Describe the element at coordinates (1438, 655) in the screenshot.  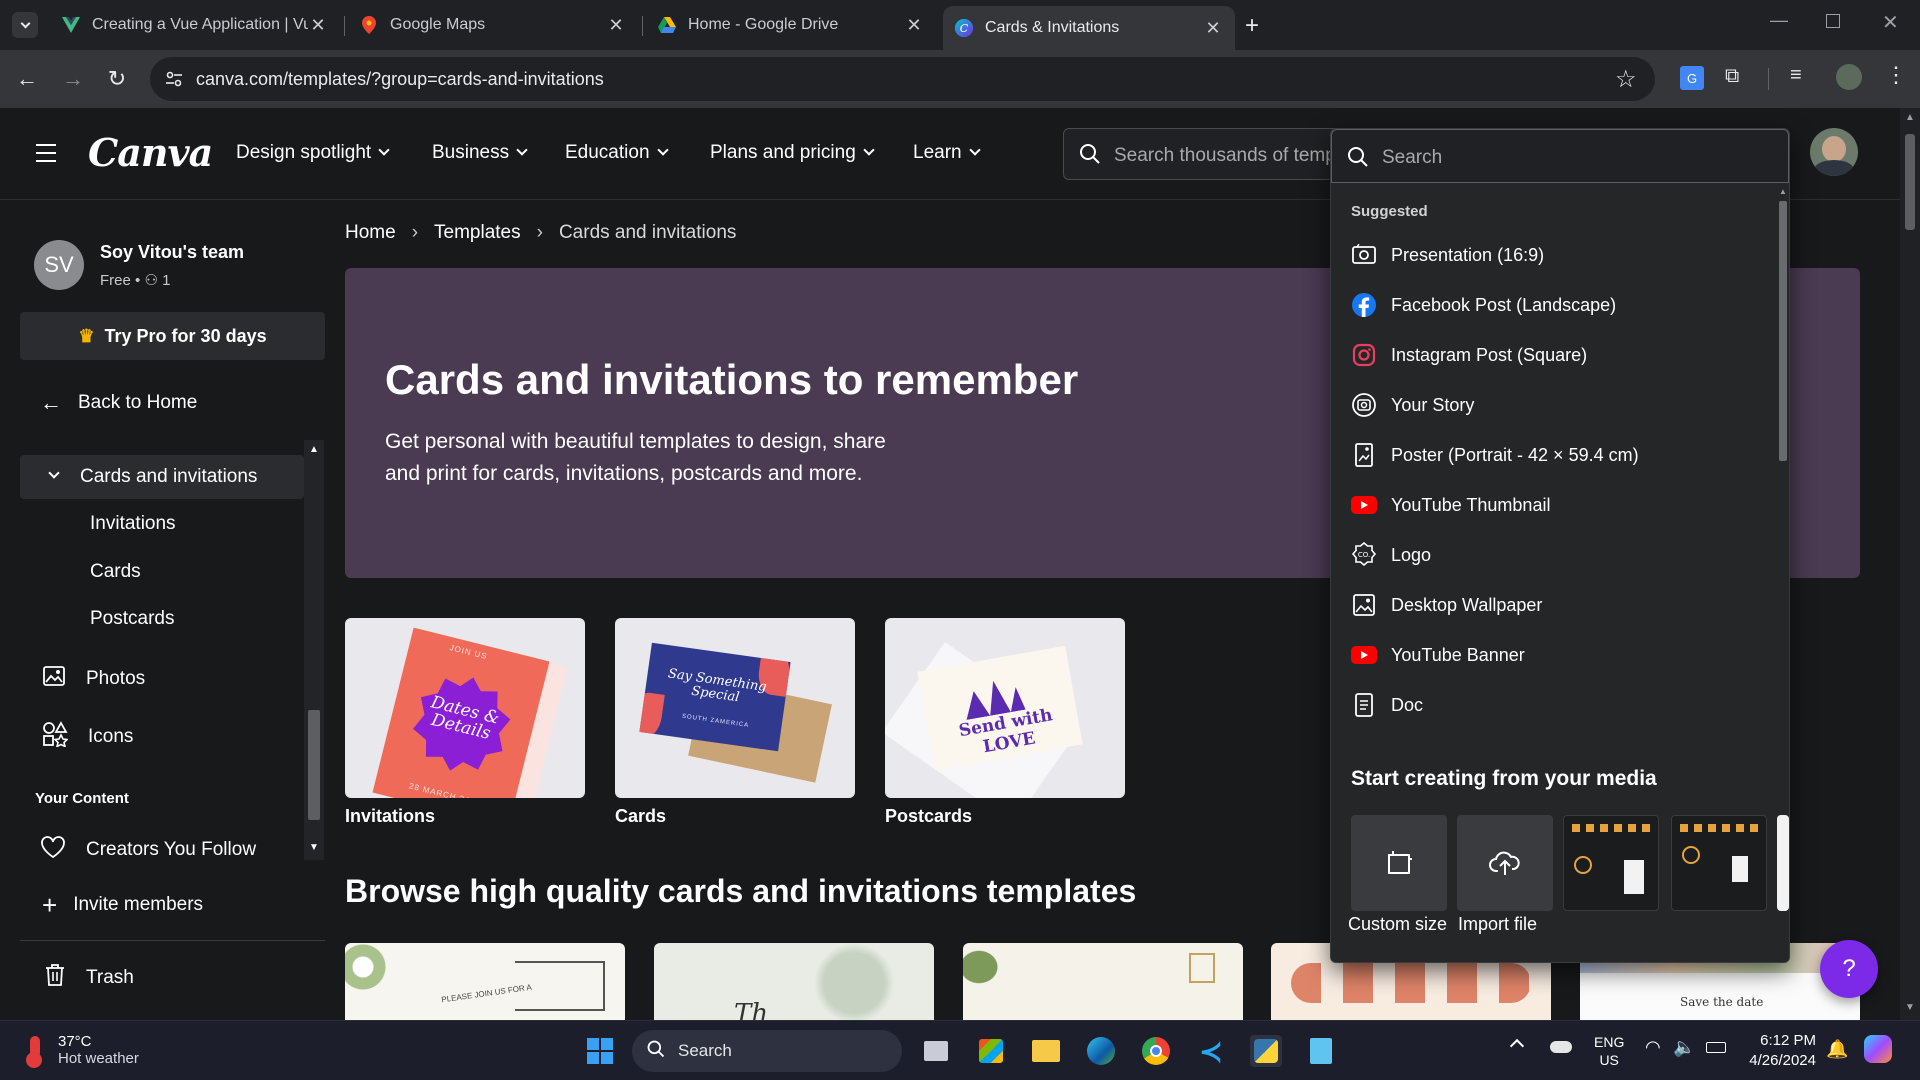
I see `suggestion-youtube-banner: YouTube Banner` at that location.